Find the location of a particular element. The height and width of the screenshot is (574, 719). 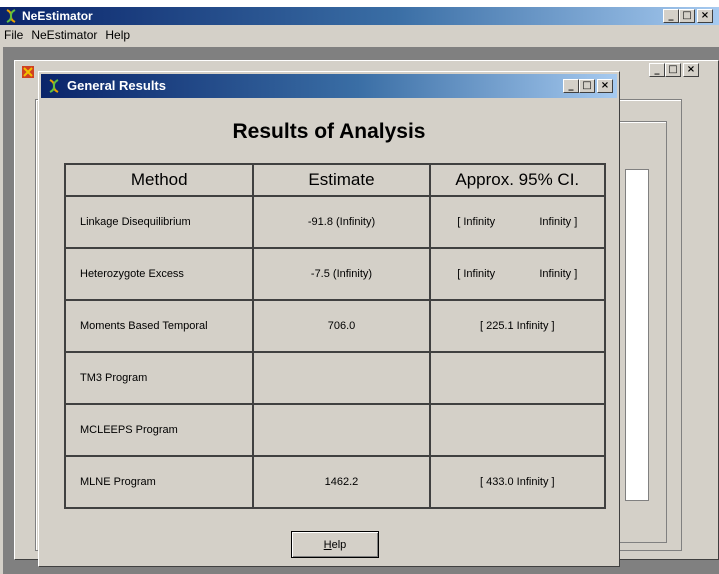

help-button: Help is located at coordinates (335, 544).